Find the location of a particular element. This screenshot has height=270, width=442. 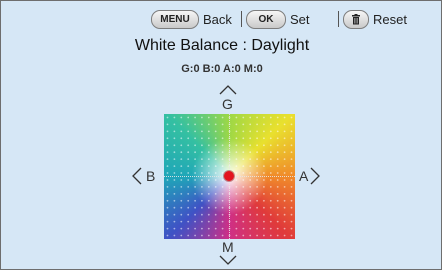

back-control: MENU Back is located at coordinates (191, 19).